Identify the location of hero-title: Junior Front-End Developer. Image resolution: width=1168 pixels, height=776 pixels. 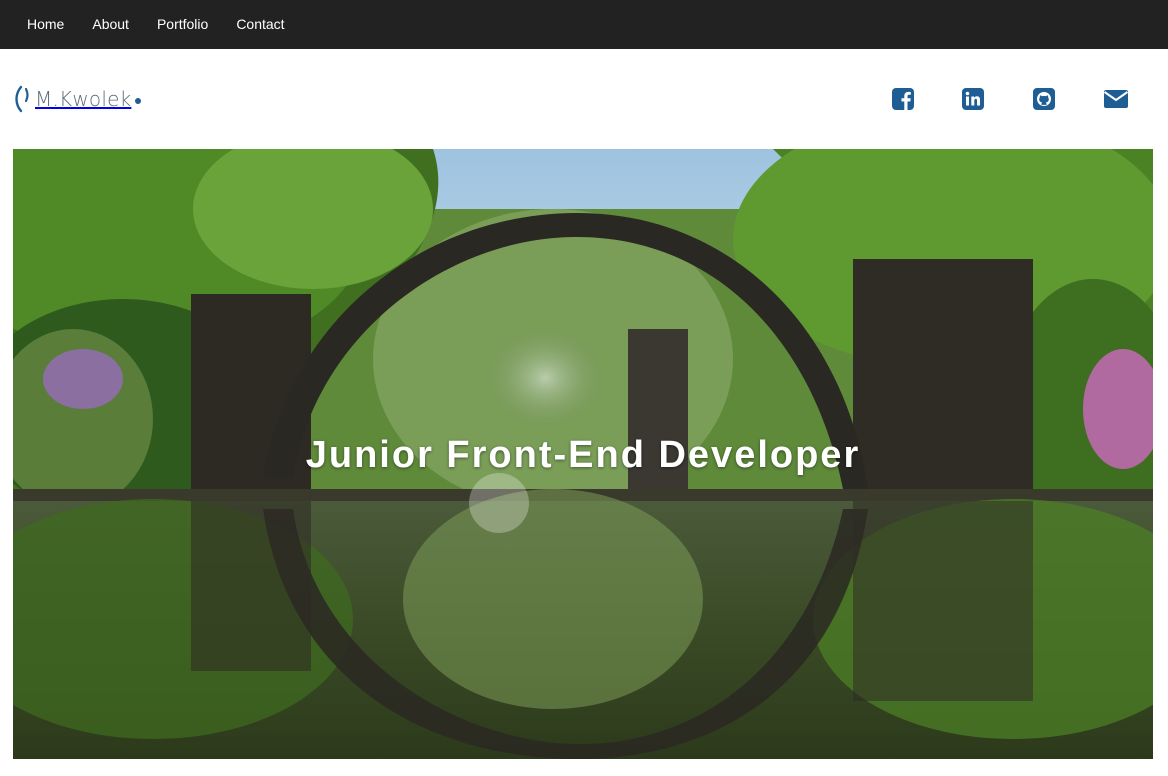
(583, 455).